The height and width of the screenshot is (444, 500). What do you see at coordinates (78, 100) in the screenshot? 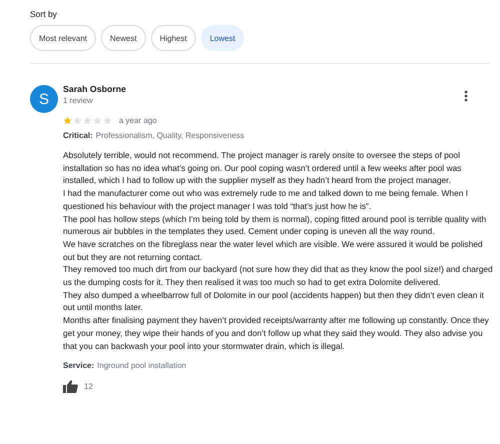
I see `author-meta: 1 review` at bounding box center [78, 100].